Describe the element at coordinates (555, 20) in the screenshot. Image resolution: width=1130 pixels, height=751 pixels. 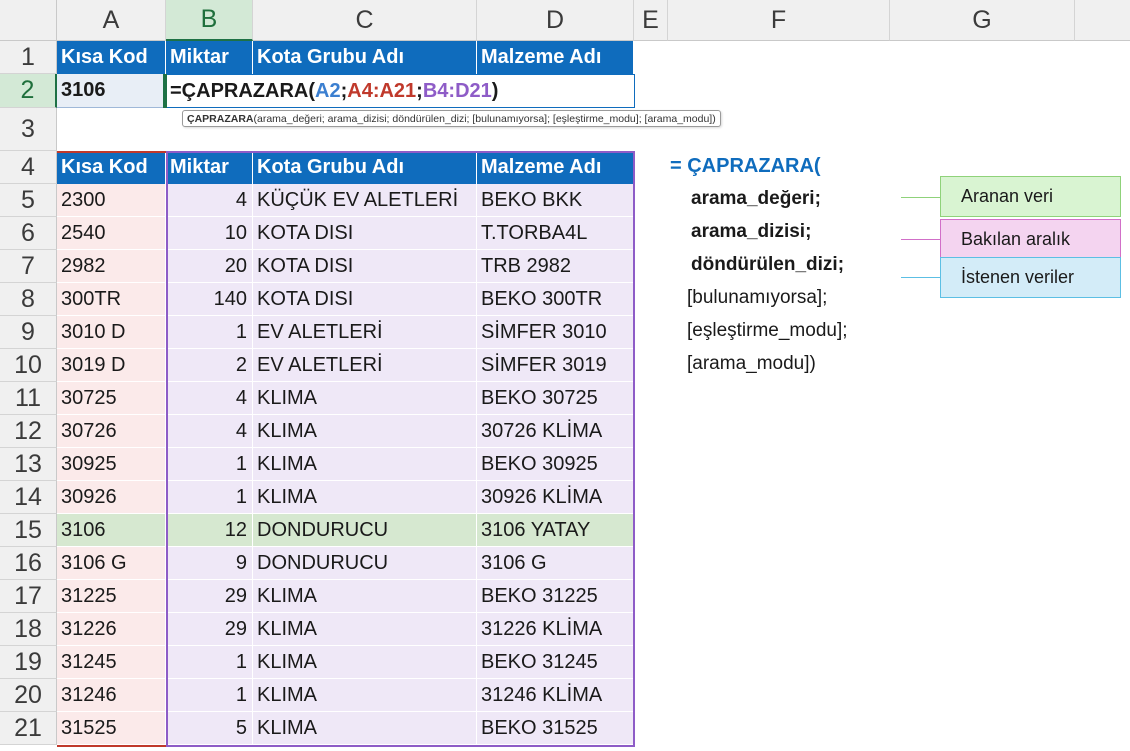
I see `column-header-d: D` at that location.